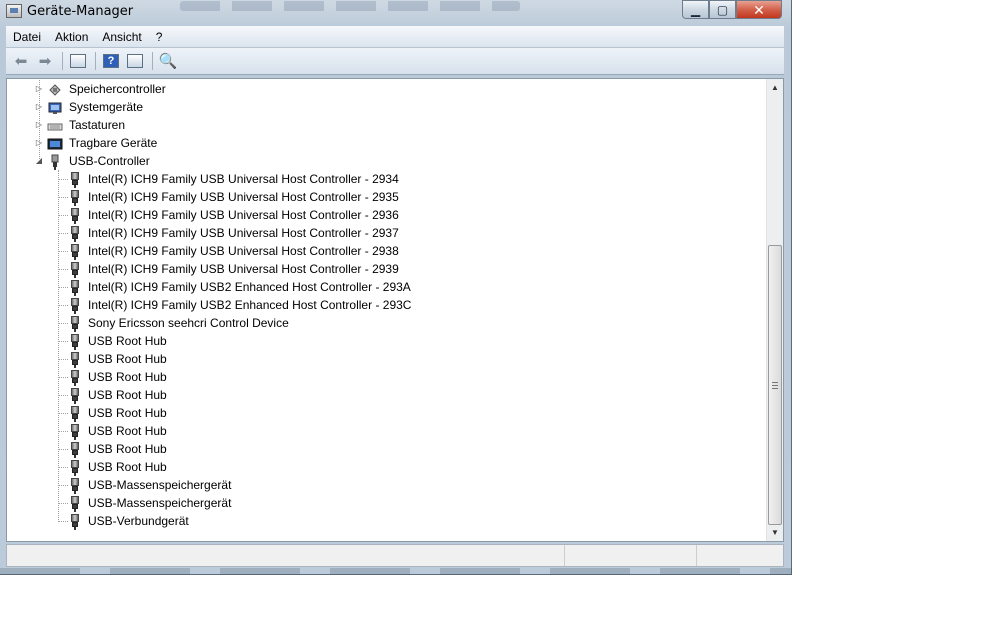 The height and width of the screenshot is (630, 1008). I want to click on scan-hardware-button: 🔍, so click(168, 61).